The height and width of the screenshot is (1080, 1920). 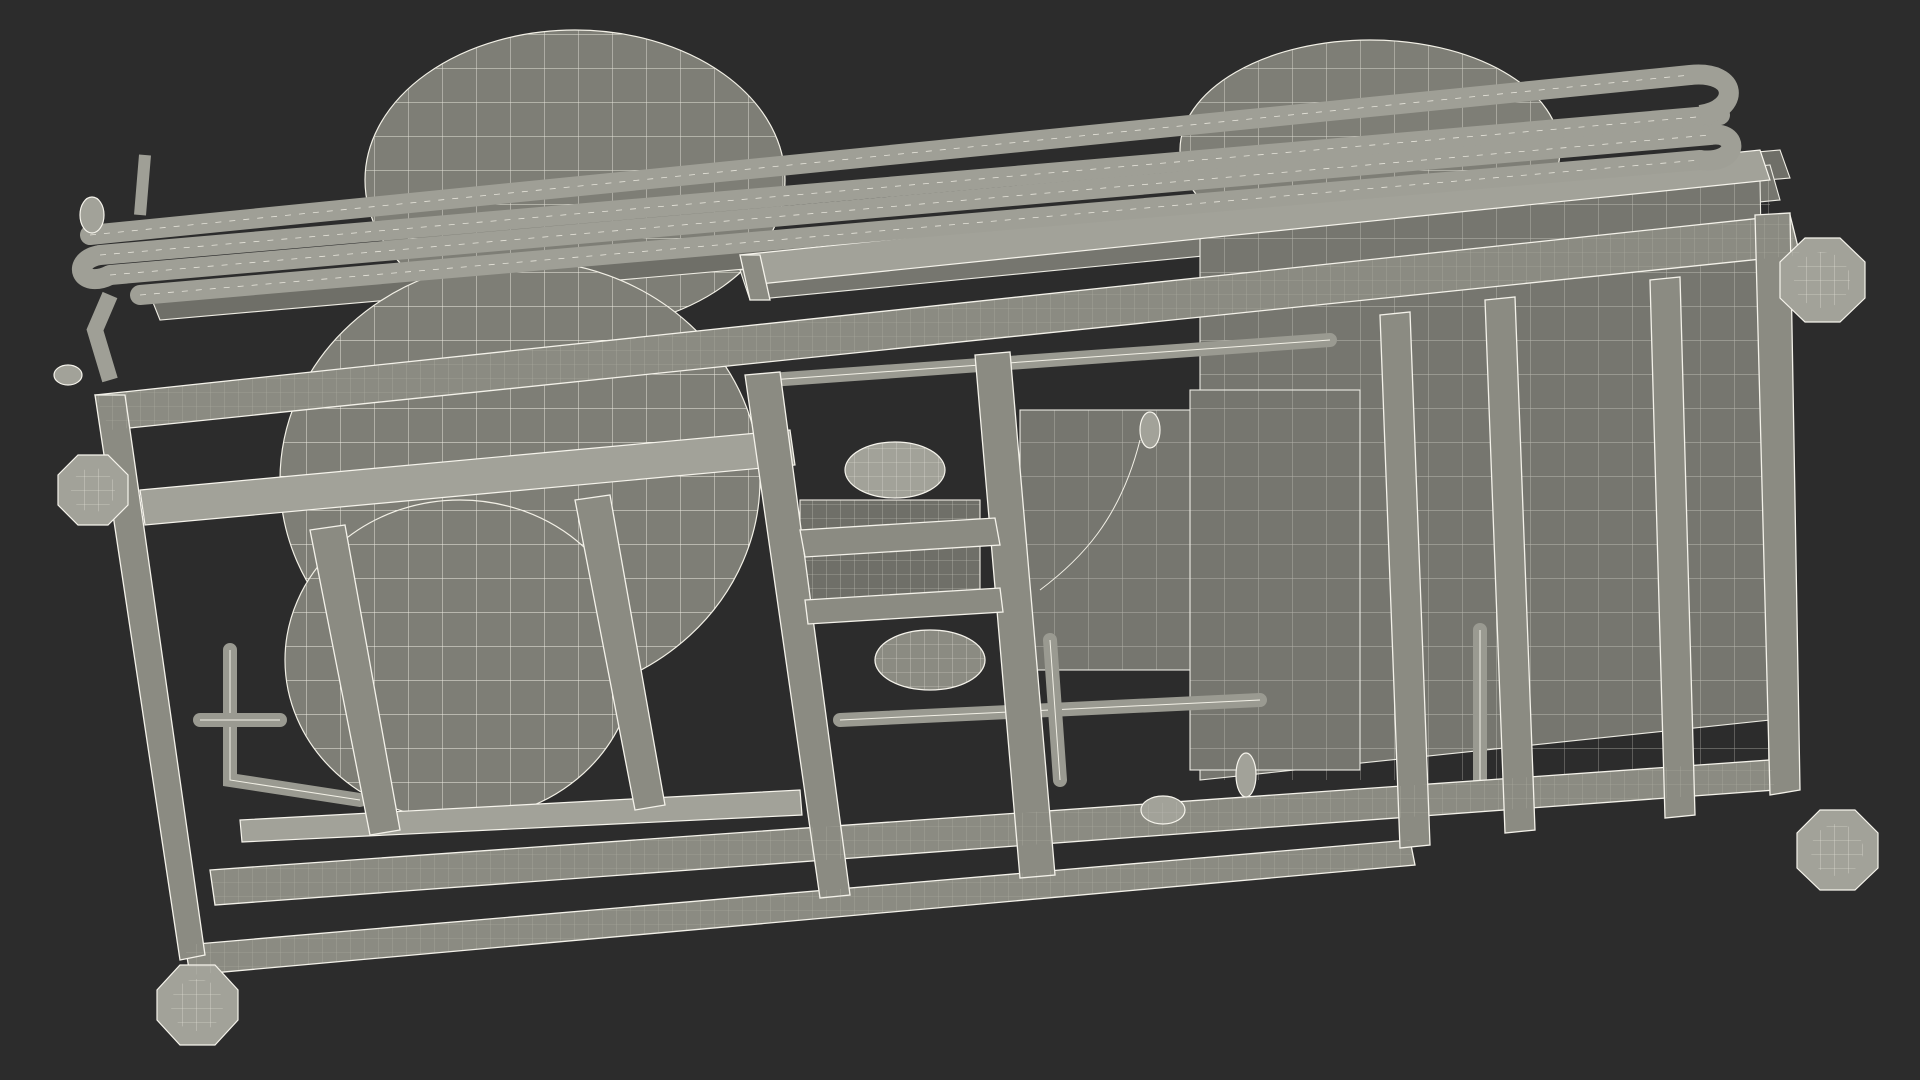 What do you see at coordinates (1837, 850) in the screenshot?
I see `wheel-rear-right` at bounding box center [1837, 850].